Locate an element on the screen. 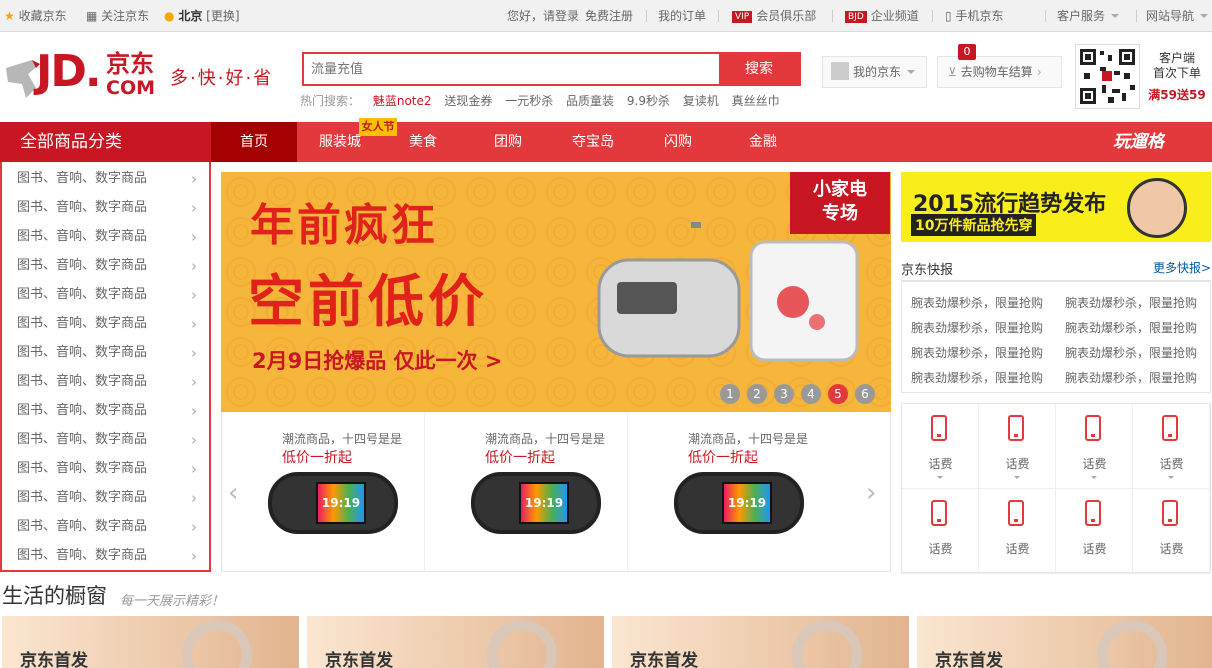 The height and width of the screenshot is (668, 1212). nav-auction: 夺宝岛 is located at coordinates (593, 142).